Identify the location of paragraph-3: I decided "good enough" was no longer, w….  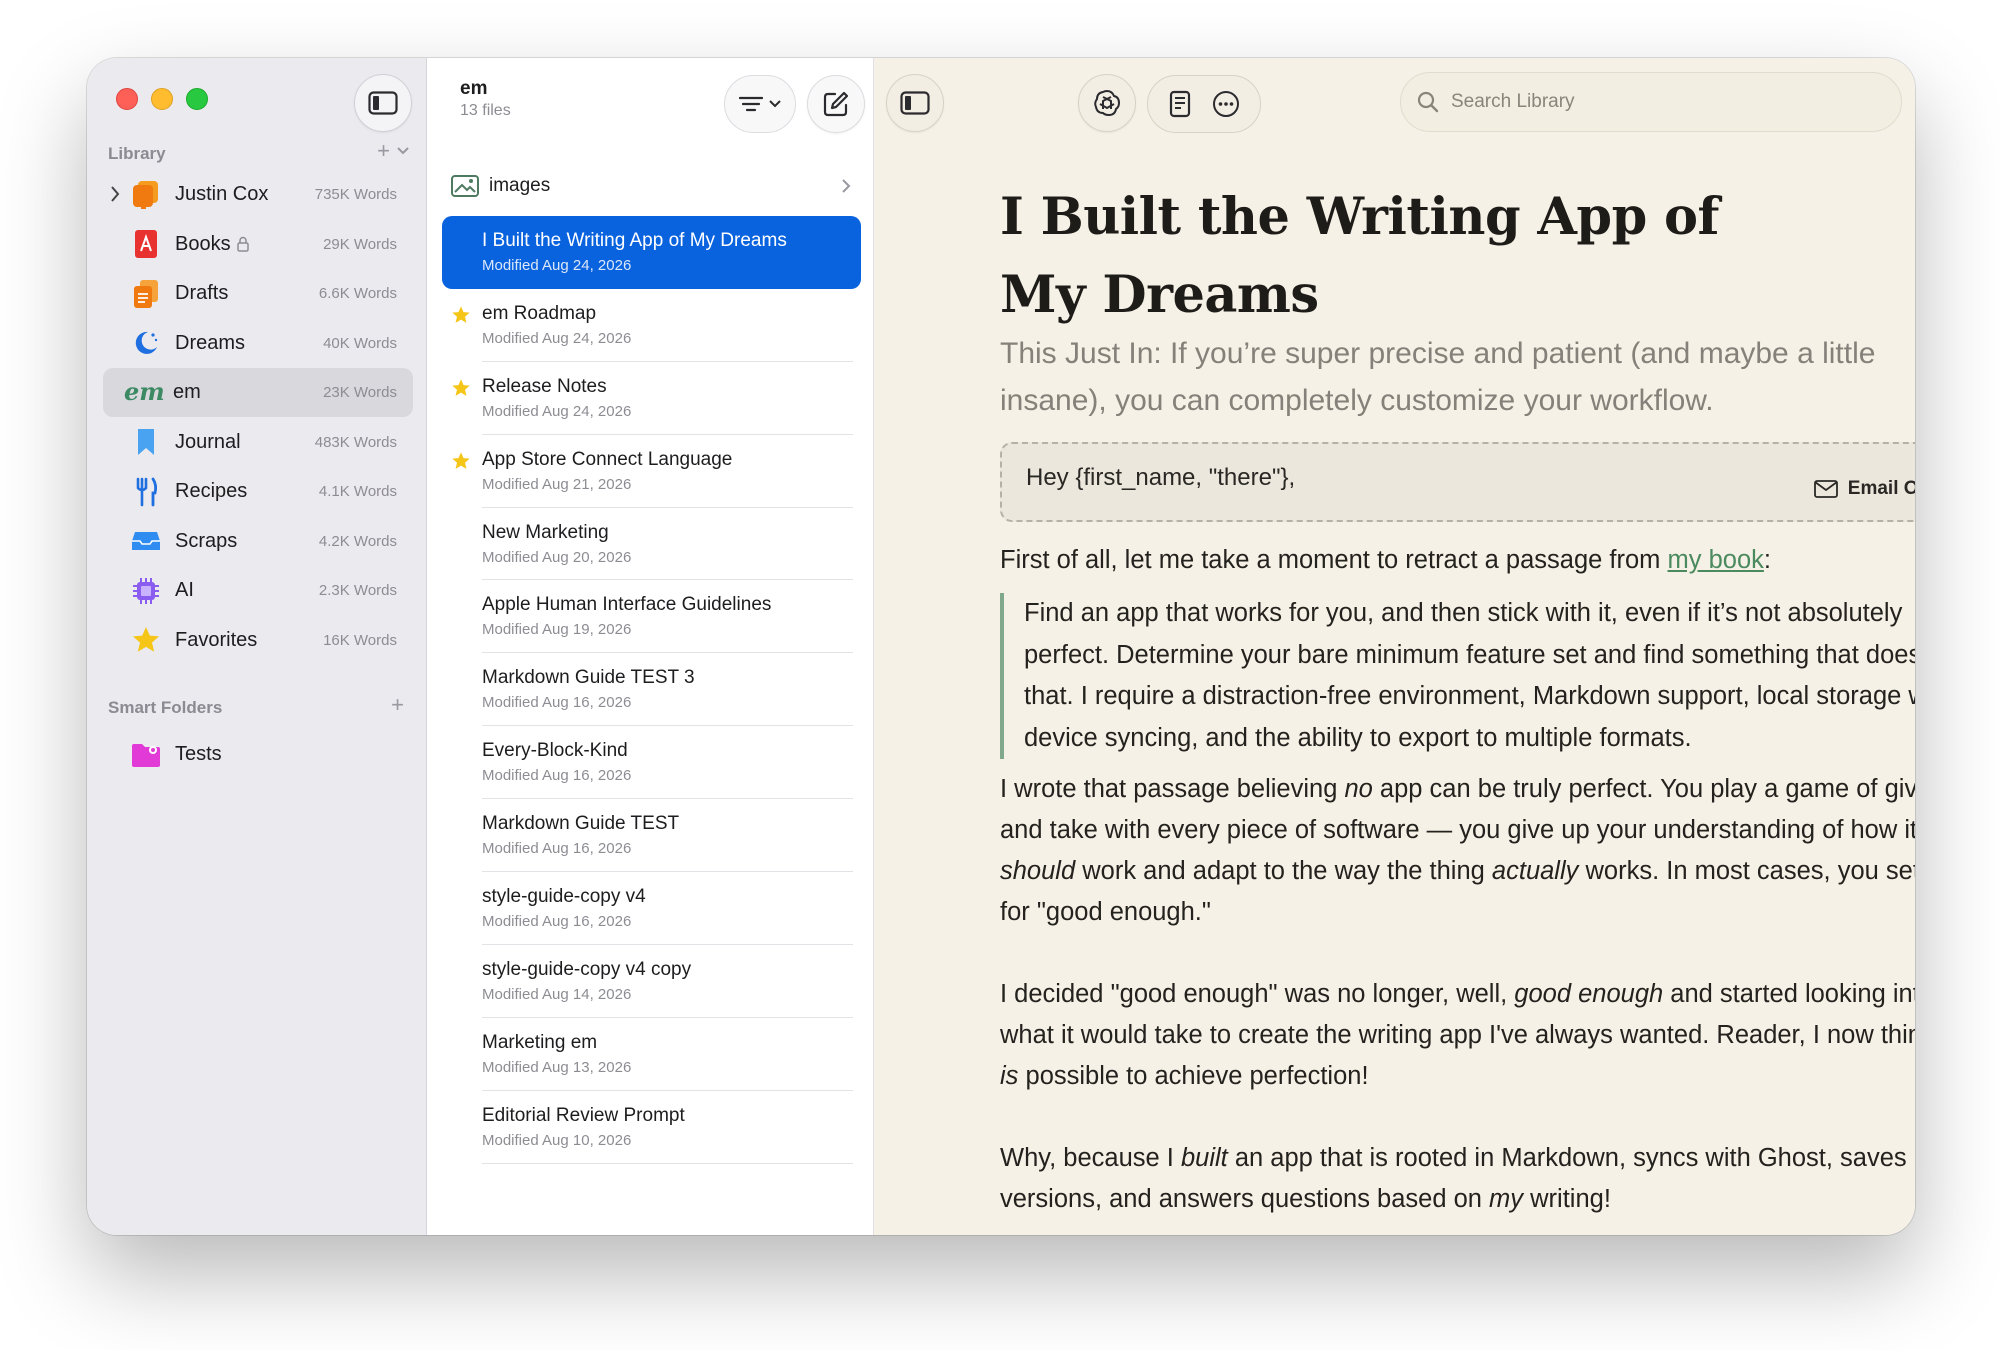
(1457, 1035).